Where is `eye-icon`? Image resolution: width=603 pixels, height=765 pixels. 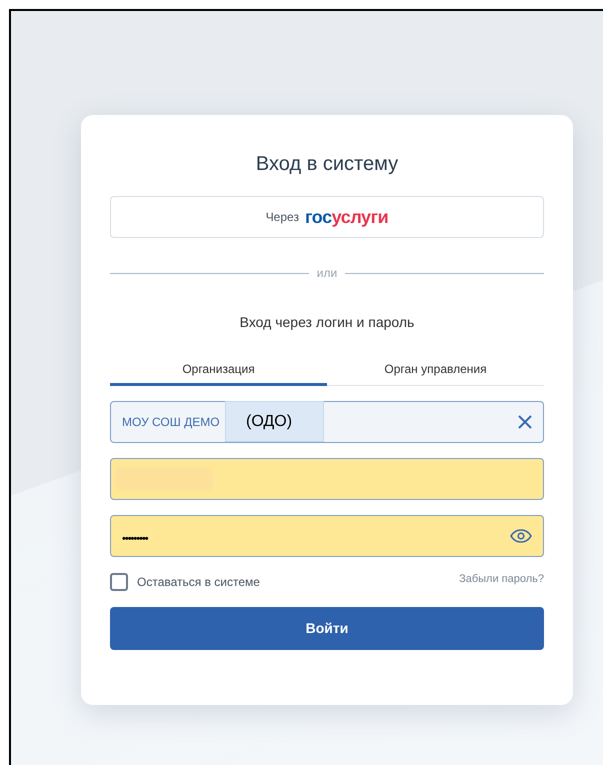
eye-icon is located at coordinates (521, 536).